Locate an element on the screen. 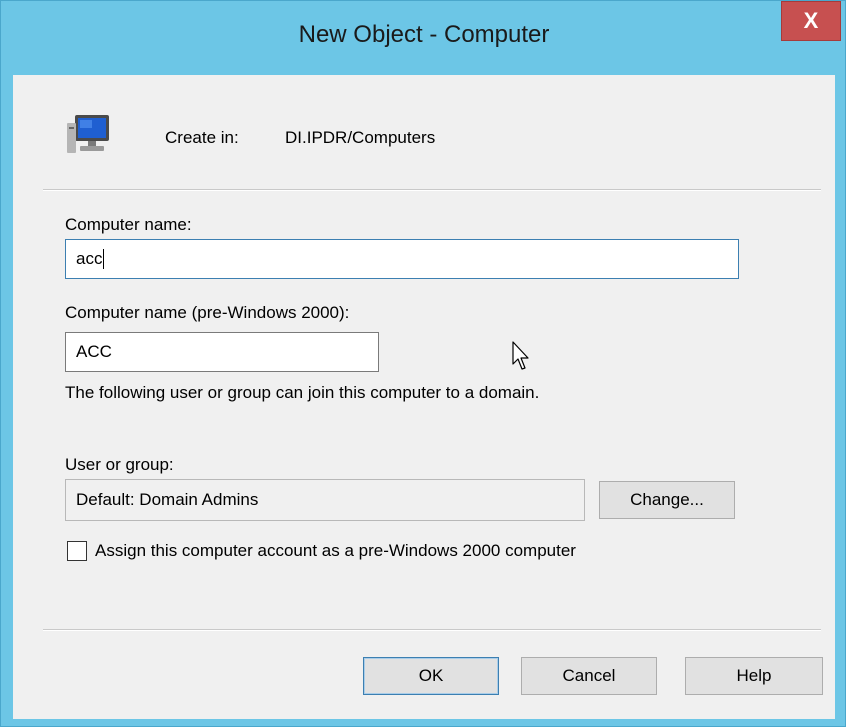  window-title: New Object - Computer is located at coordinates (424, 34).